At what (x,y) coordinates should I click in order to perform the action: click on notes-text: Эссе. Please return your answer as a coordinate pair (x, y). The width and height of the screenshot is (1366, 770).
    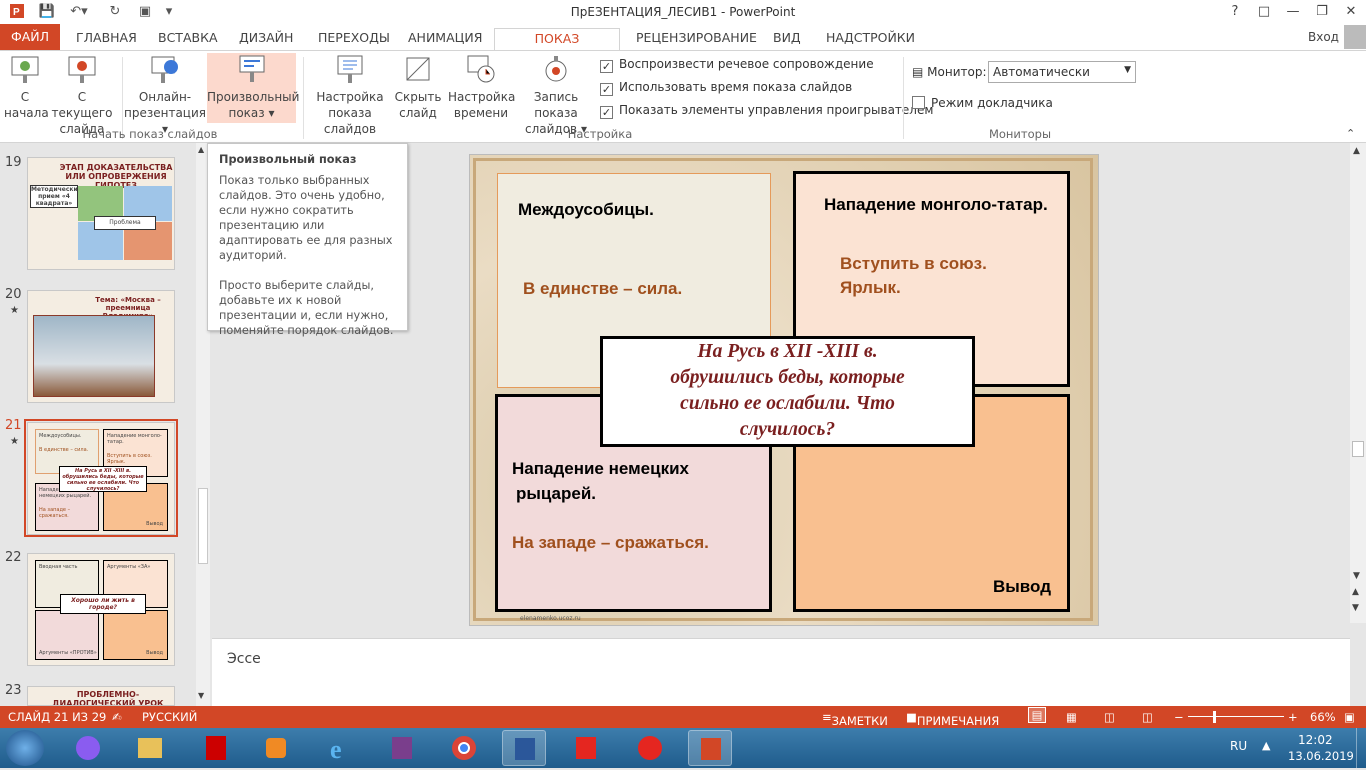
    Looking at the image, I should click on (244, 659).